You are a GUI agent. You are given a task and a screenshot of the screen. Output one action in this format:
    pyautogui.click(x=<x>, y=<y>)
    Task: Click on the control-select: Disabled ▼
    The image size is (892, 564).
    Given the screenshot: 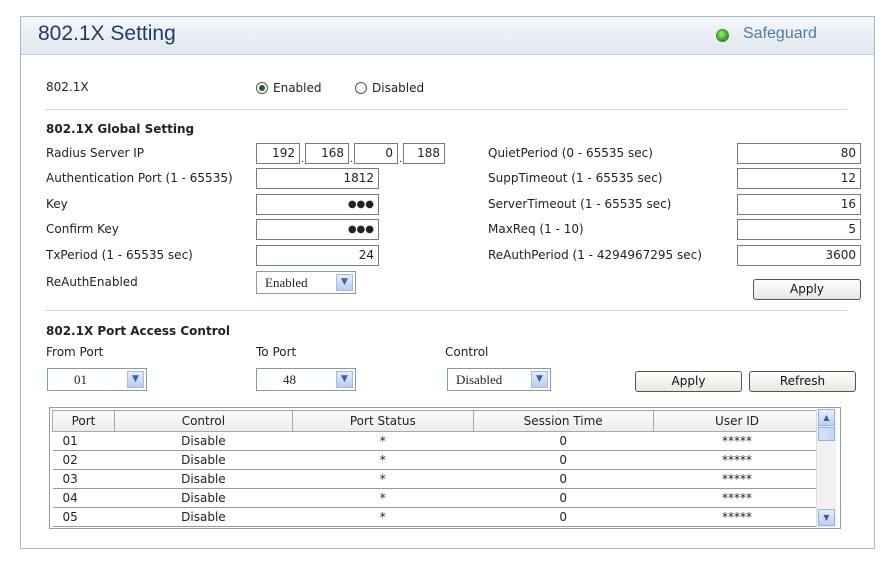 What is the action you would take?
    pyautogui.click(x=499, y=379)
    